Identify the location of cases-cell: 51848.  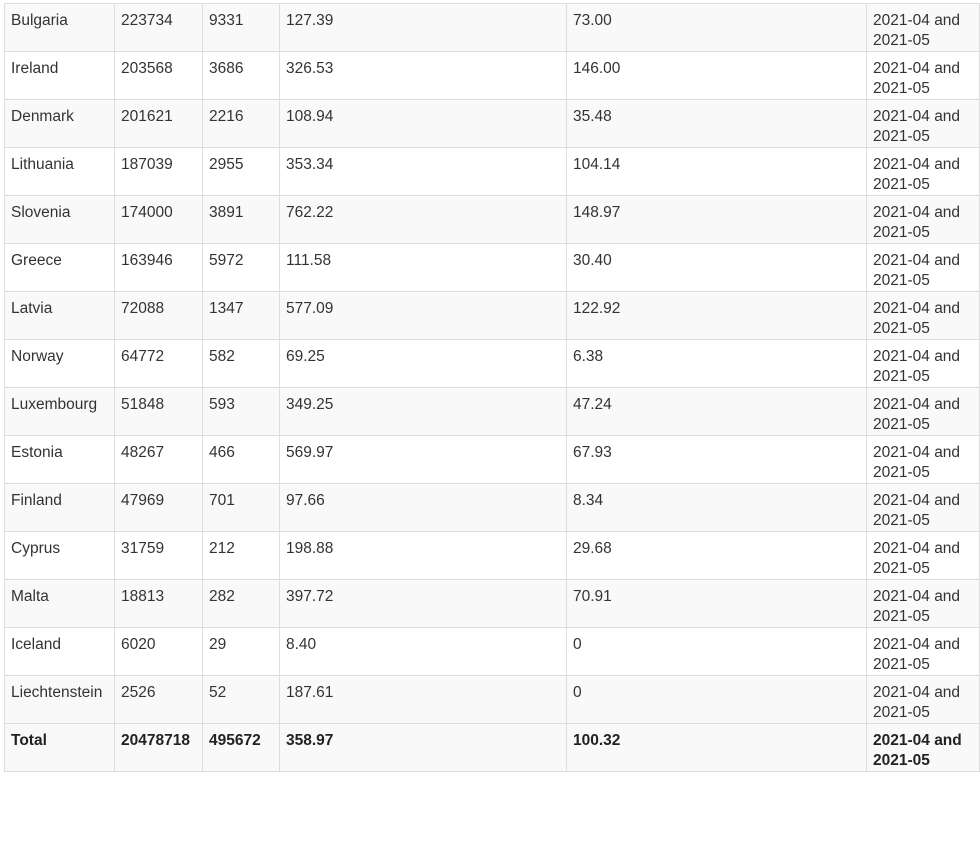
(158, 411).